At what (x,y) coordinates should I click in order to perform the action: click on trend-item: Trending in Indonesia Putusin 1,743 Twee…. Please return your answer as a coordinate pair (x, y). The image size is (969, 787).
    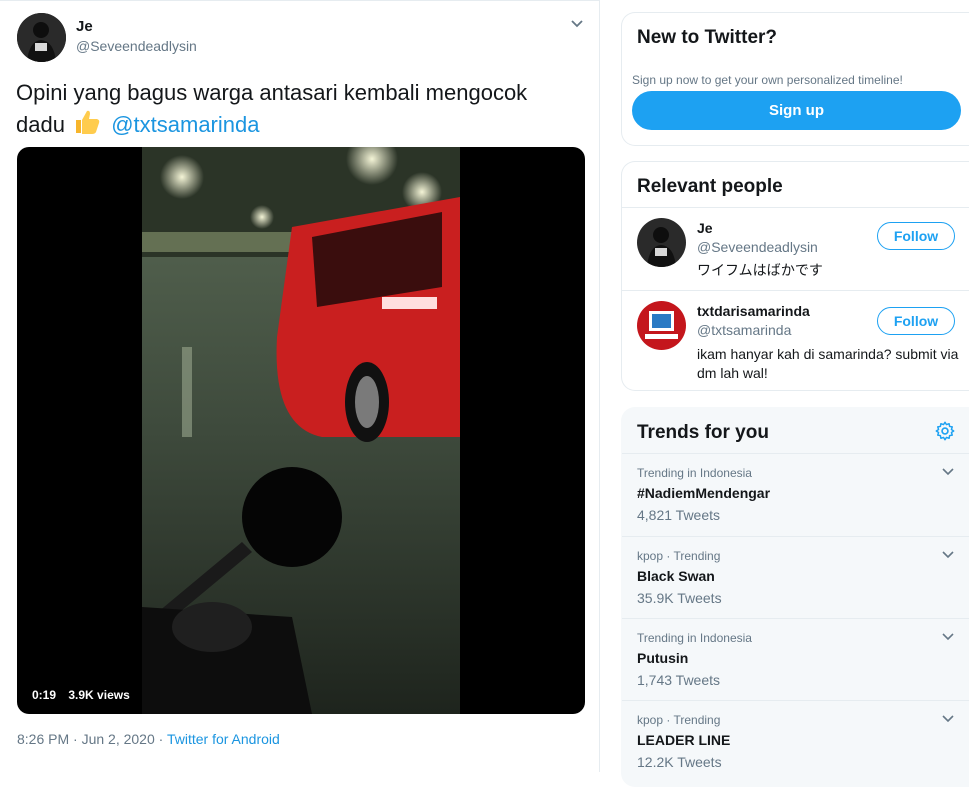
    Looking at the image, I should click on (795, 660).